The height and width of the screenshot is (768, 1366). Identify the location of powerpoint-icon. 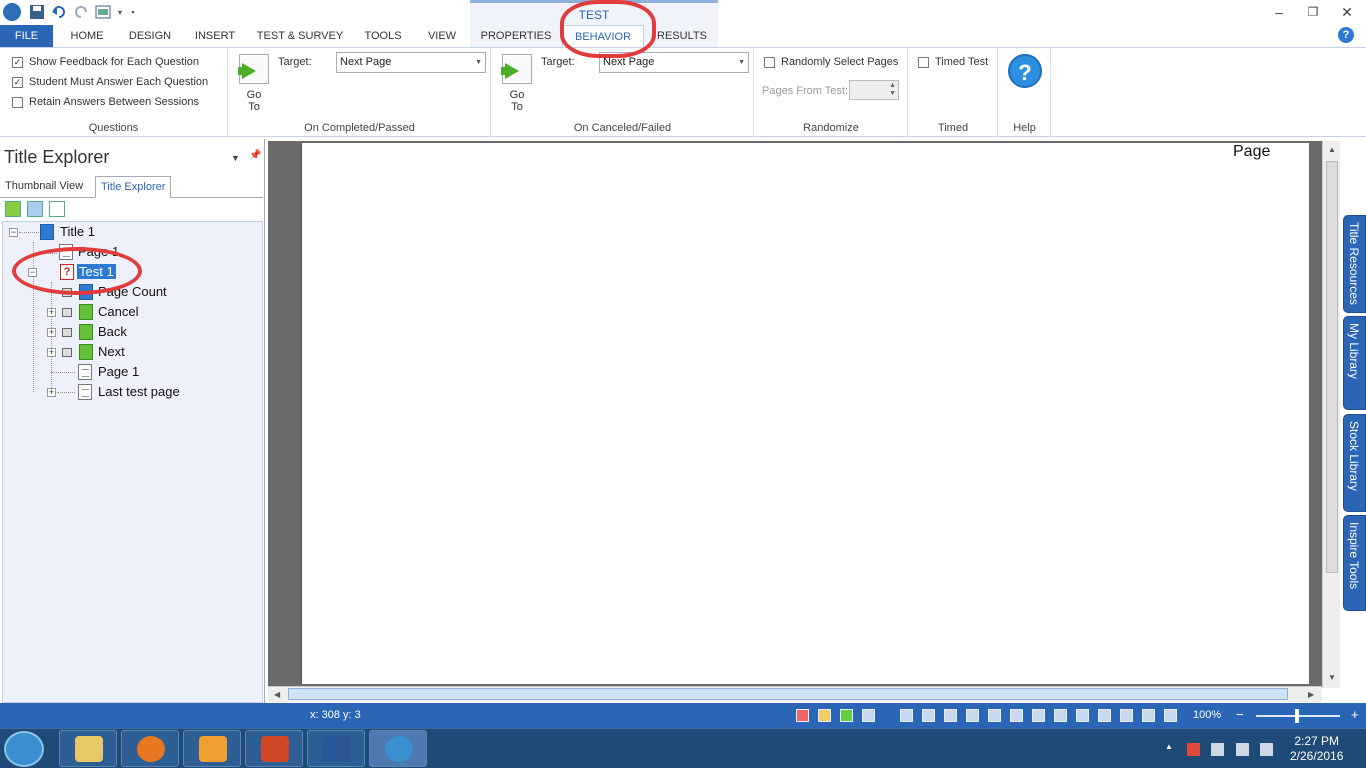
(275, 749).